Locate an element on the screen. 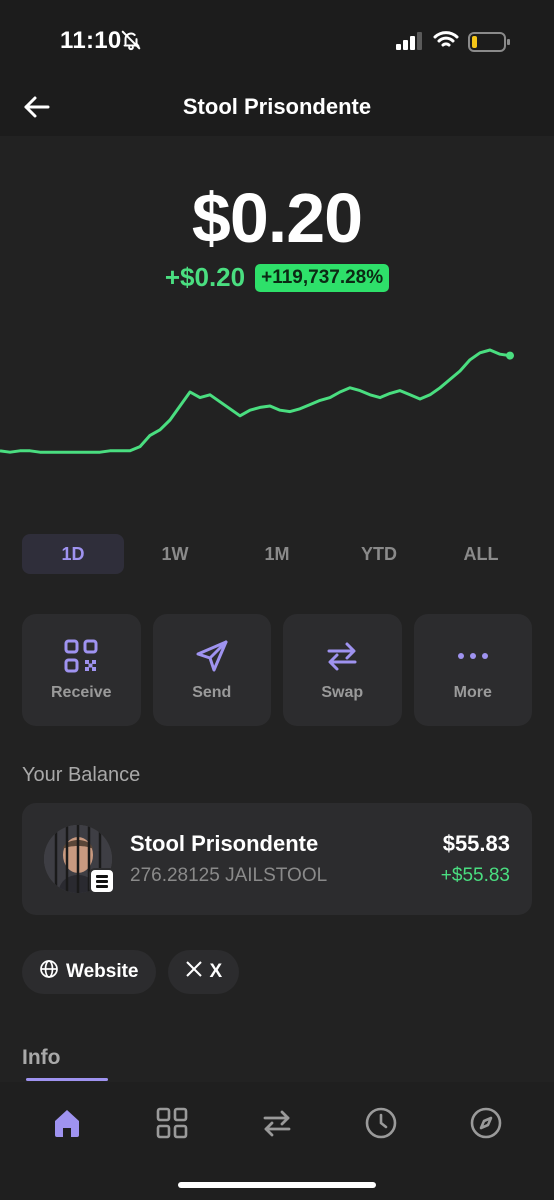 The width and height of the screenshot is (554, 1200). compass-icon is located at coordinates (486, 1123).